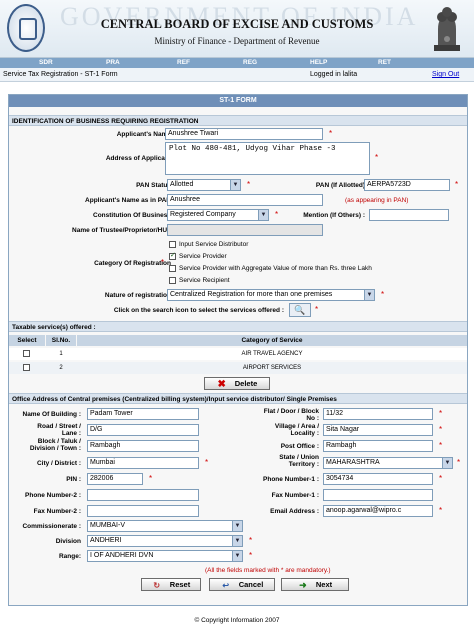  What do you see at coordinates (143, 511) in the screenshot?
I see `fax2-input` at bounding box center [143, 511].